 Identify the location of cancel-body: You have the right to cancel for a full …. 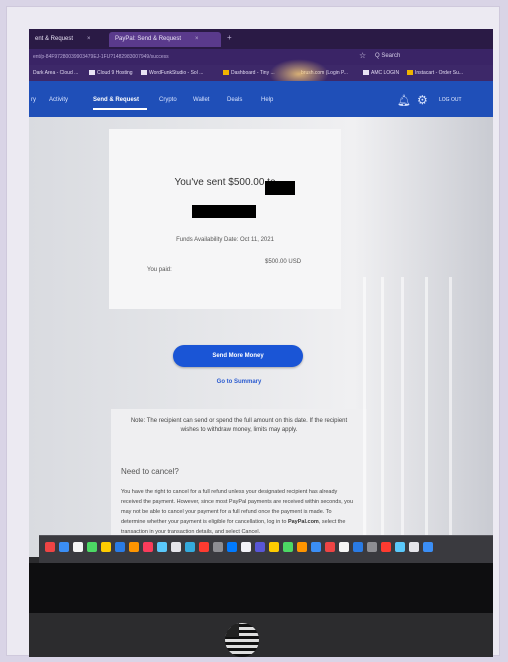
(237, 512).